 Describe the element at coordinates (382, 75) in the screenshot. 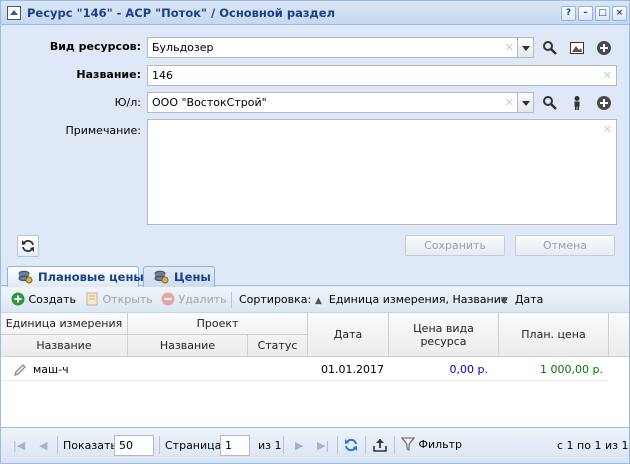

I see `name-input: 146 ✕` at that location.